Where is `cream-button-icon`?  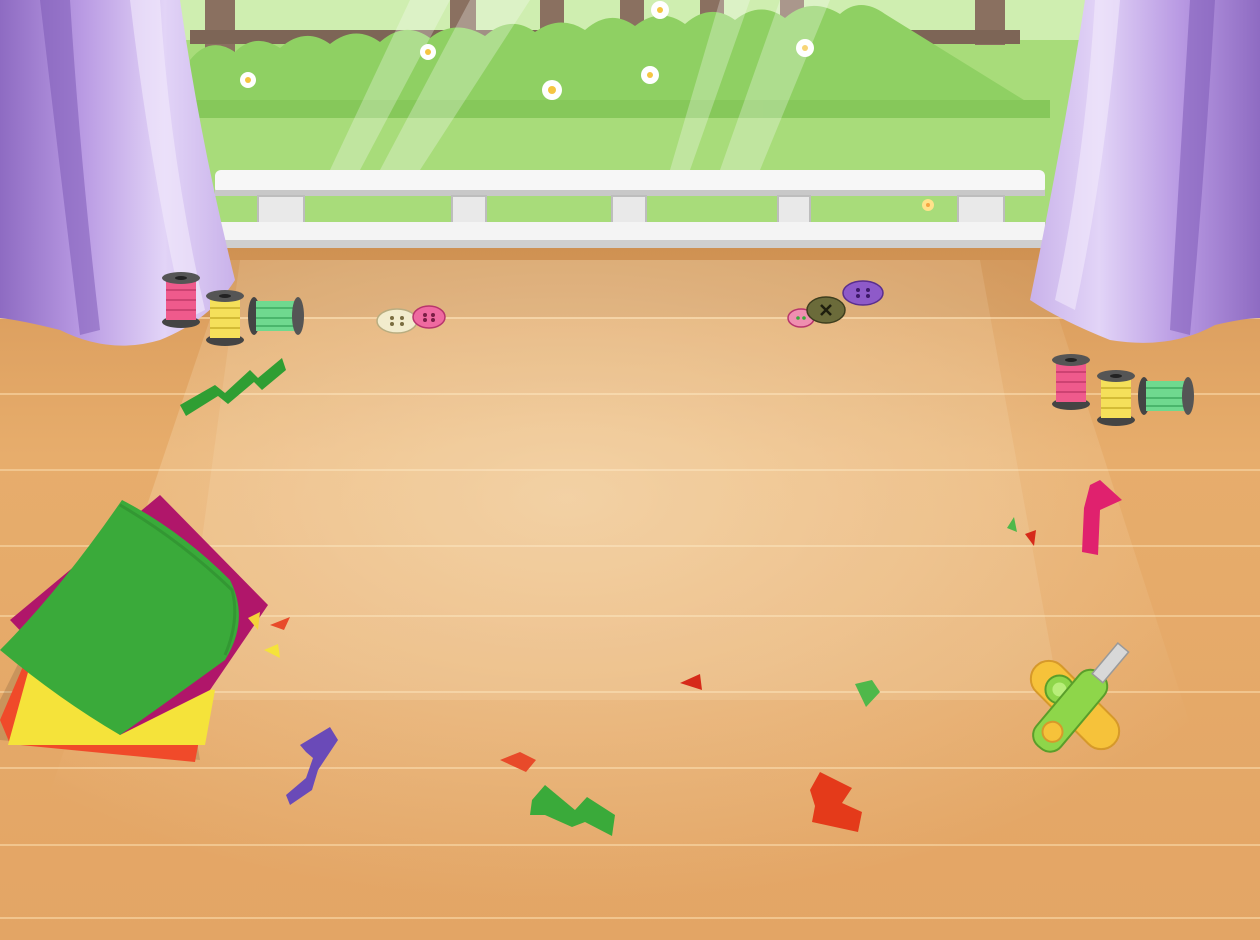
cream-button-icon is located at coordinates (397, 321).